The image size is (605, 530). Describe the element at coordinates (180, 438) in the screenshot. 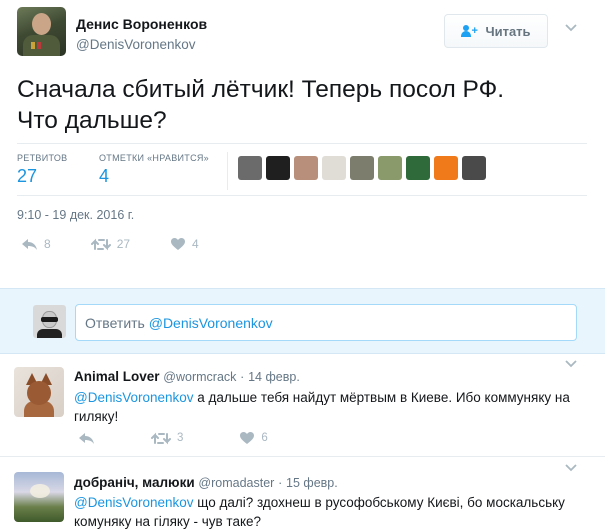

I see `retweet-count: 3` at that location.